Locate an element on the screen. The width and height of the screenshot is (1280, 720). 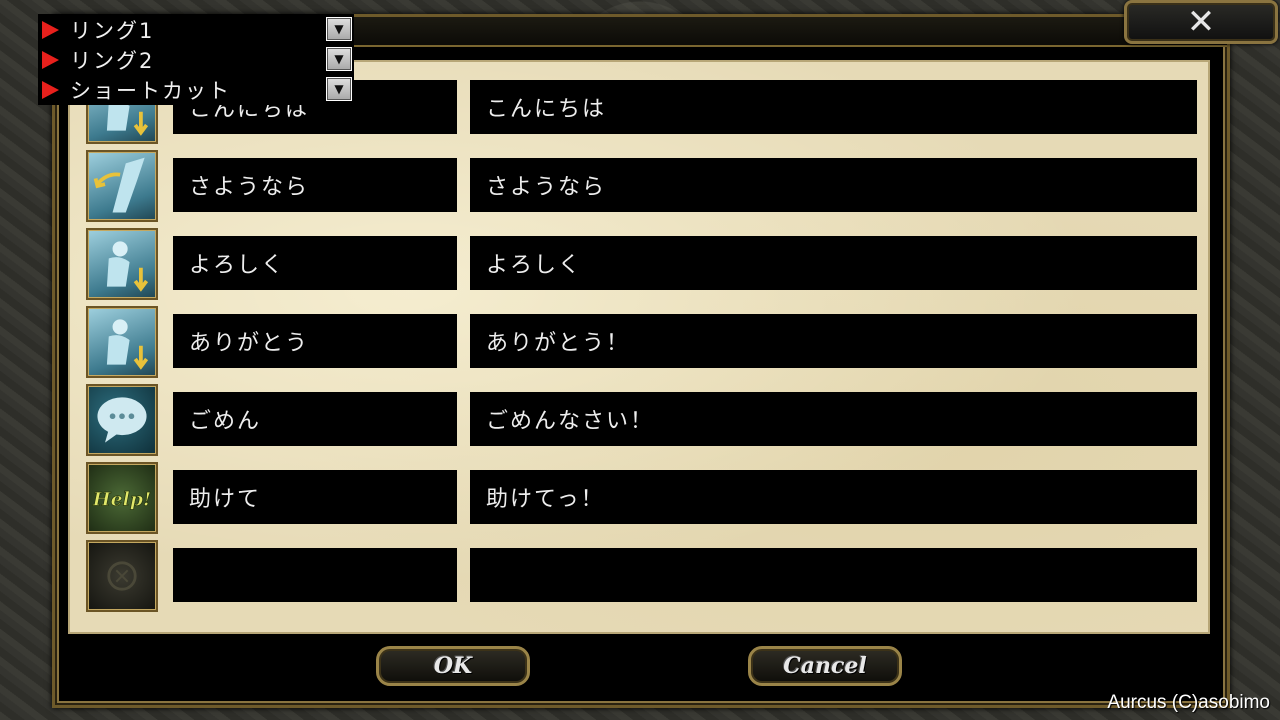
dropdown-label: リング2 is located at coordinates (112, 61).